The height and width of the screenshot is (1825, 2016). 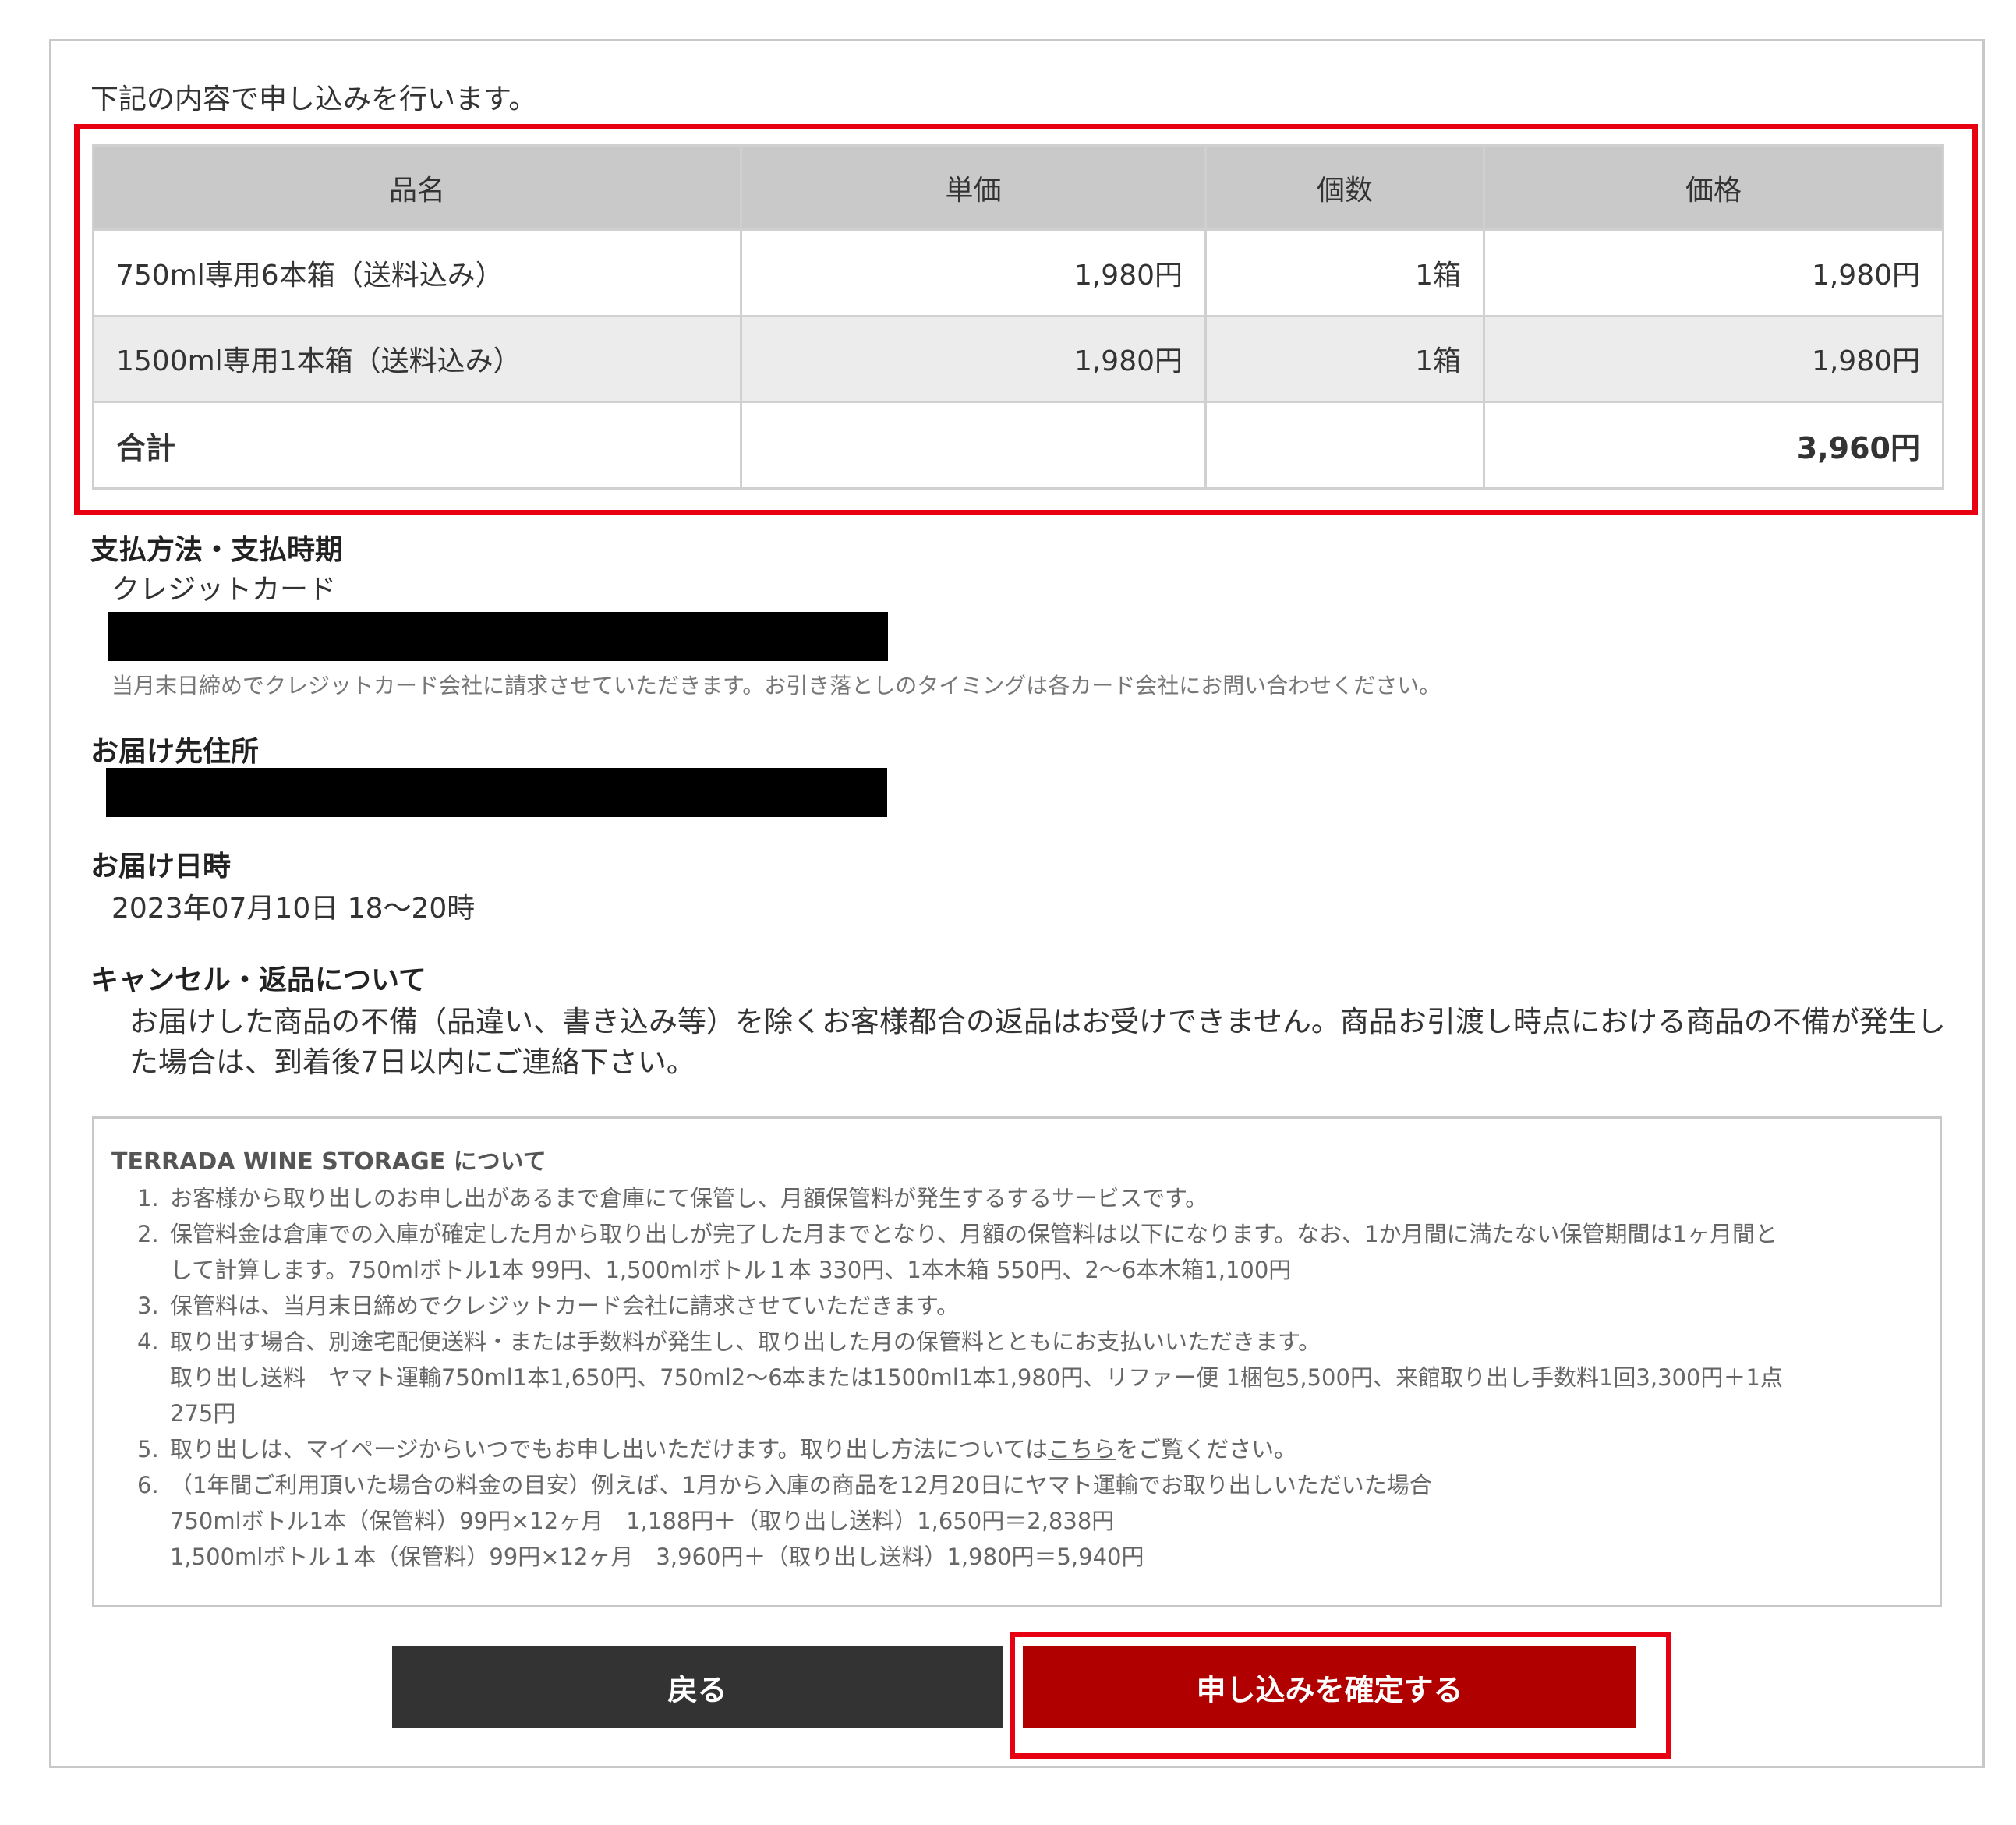 I want to click on redacted-card-info, so click(x=498, y=636).